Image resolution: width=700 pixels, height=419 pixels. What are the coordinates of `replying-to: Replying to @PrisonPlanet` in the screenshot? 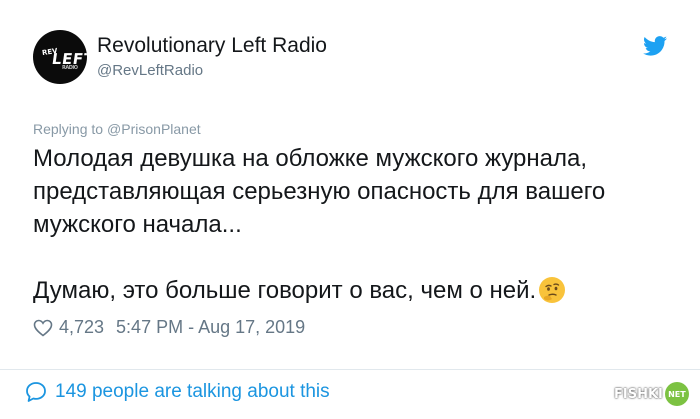 It's located at (117, 129).